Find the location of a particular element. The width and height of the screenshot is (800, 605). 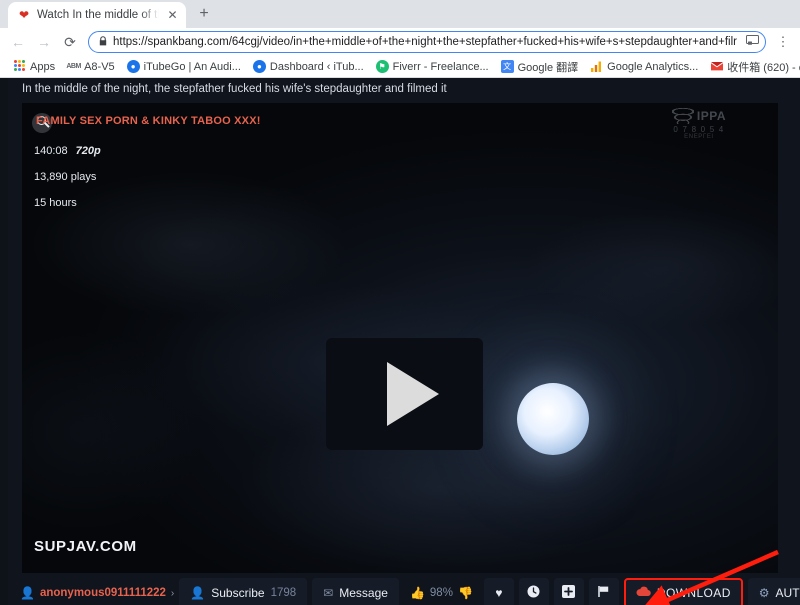

uploader-name: anonymous0911111222 is located at coordinates (102, 593).